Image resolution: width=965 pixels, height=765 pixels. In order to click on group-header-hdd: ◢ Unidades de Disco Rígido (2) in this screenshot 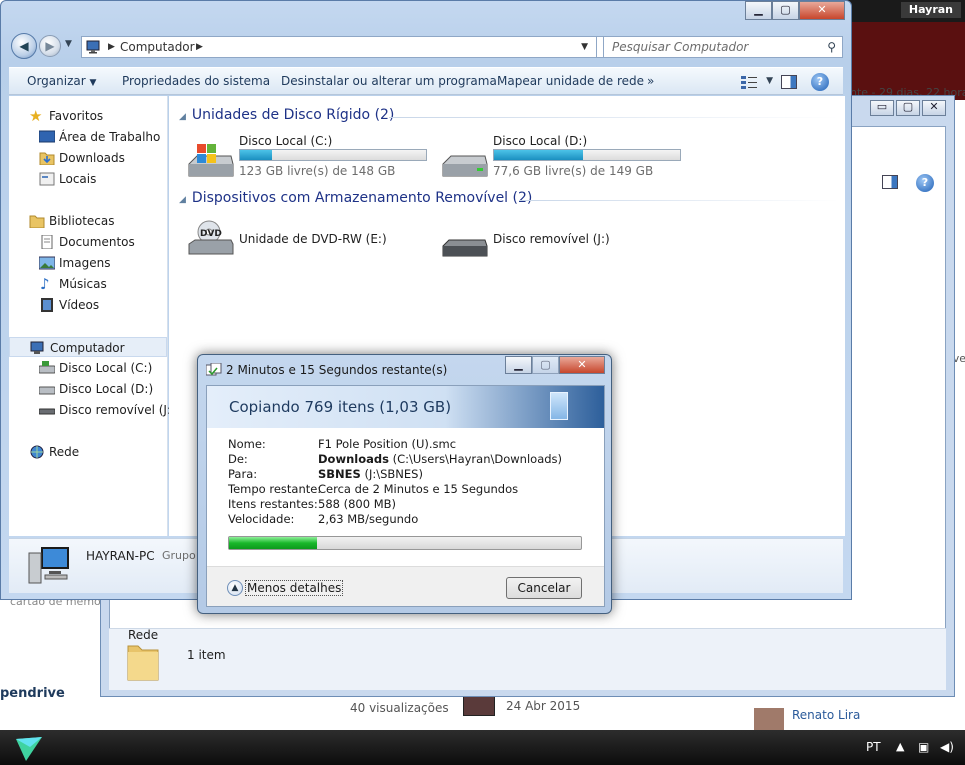, I will do `click(286, 115)`.